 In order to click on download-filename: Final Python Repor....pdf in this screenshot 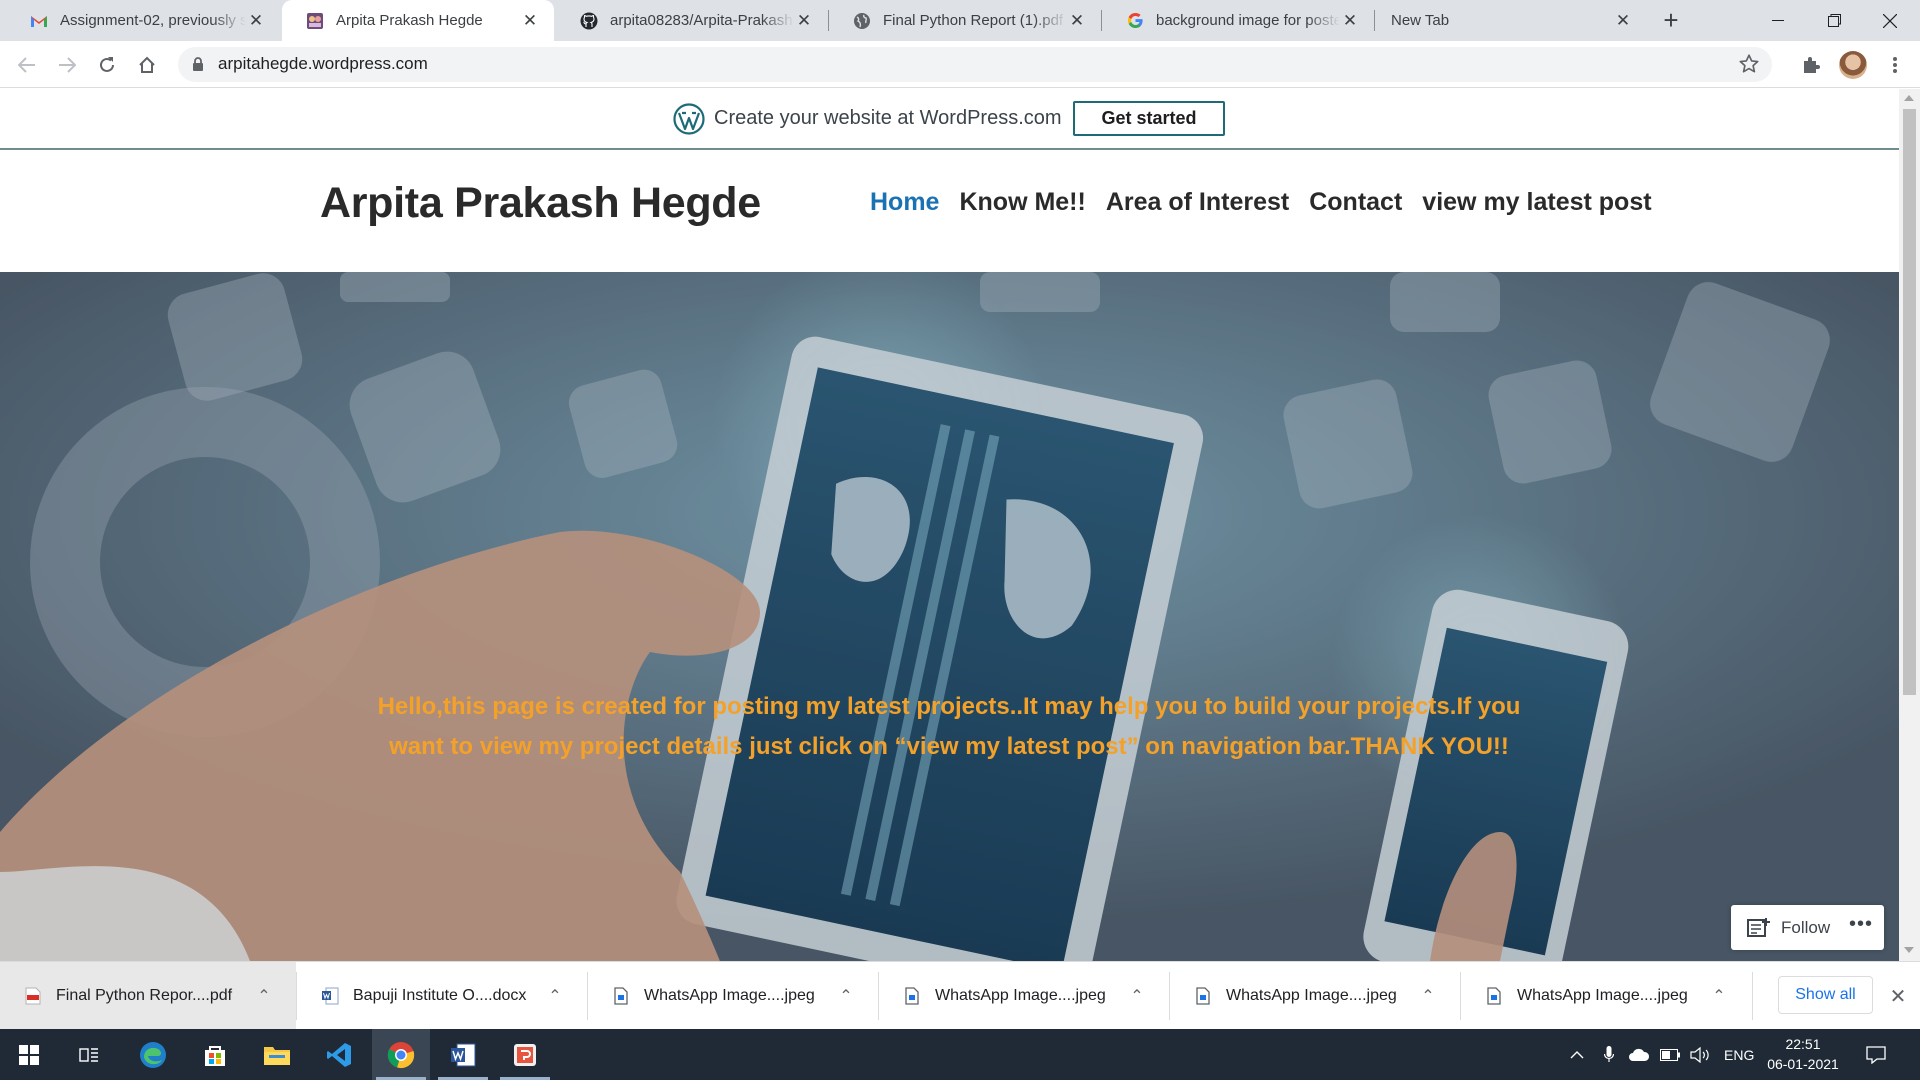, I will do `click(155, 996)`.